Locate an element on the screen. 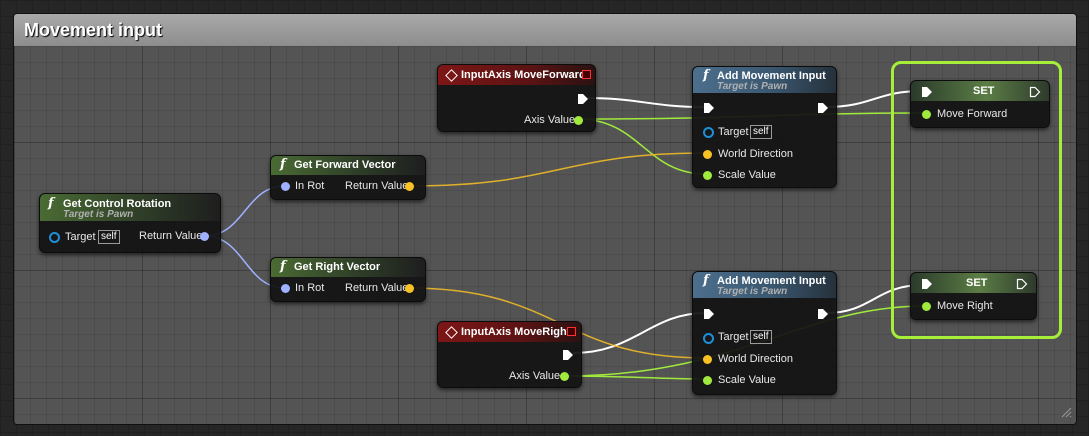 This screenshot has height=436, width=1089. node-title: InputAxis MoveForward is located at coordinates (523, 75).